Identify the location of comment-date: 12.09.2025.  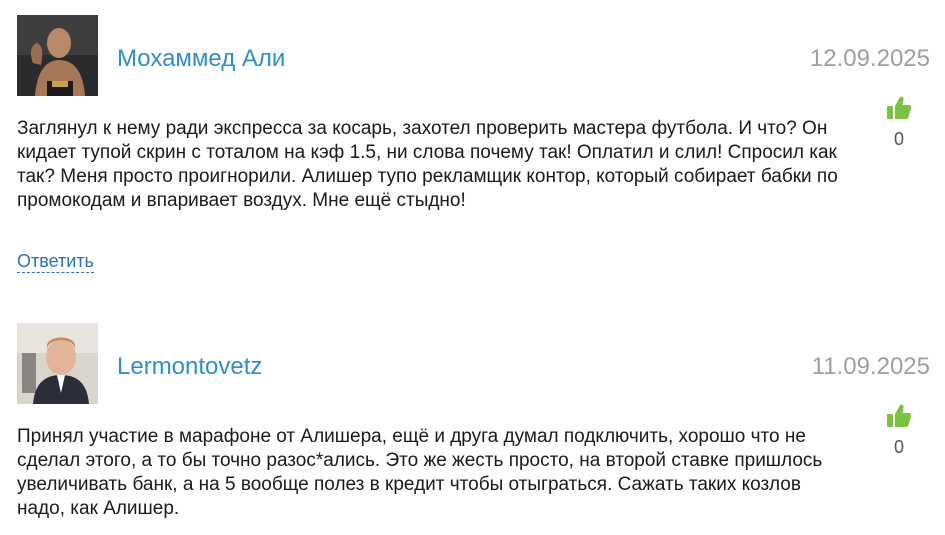
(869, 58).